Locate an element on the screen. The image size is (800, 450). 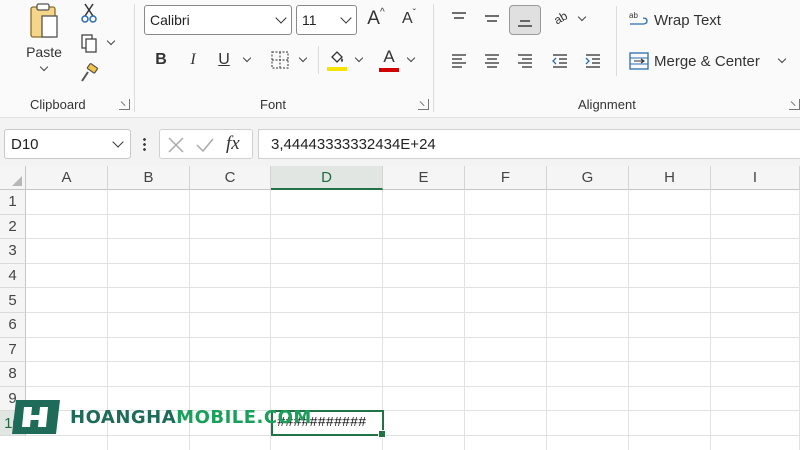
align-center-icon is located at coordinates (492, 61).